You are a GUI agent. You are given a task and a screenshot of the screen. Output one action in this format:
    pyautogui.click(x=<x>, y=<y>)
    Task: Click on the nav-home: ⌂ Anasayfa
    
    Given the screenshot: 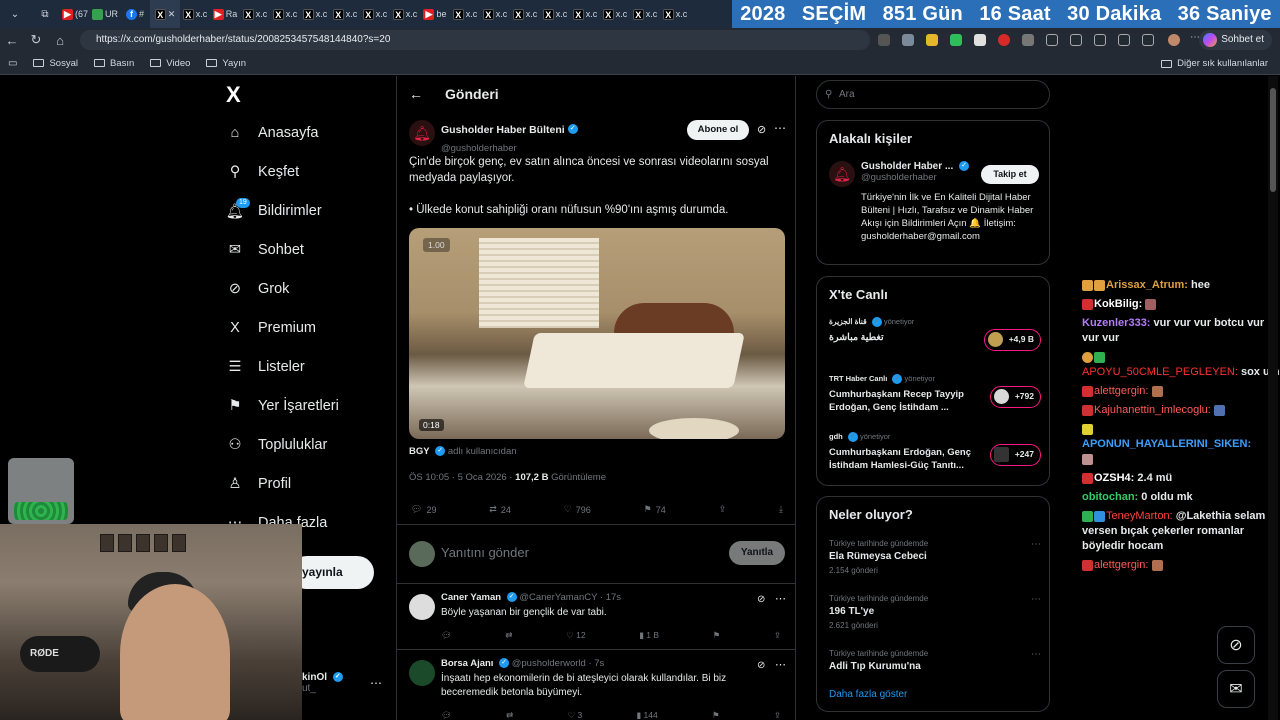 What is the action you would take?
    pyautogui.click(x=272, y=133)
    